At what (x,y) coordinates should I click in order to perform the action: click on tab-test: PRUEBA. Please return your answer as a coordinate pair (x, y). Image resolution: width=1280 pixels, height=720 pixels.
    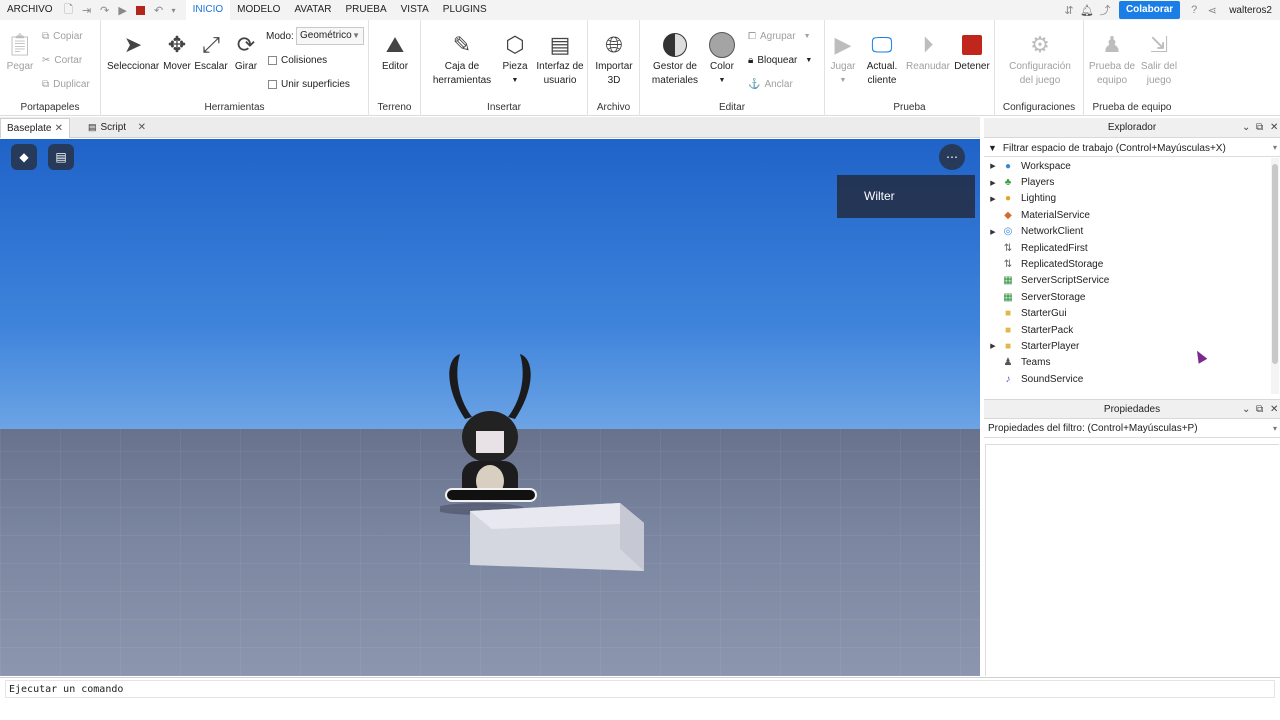
    Looking at the image, I should click on (366, 10).